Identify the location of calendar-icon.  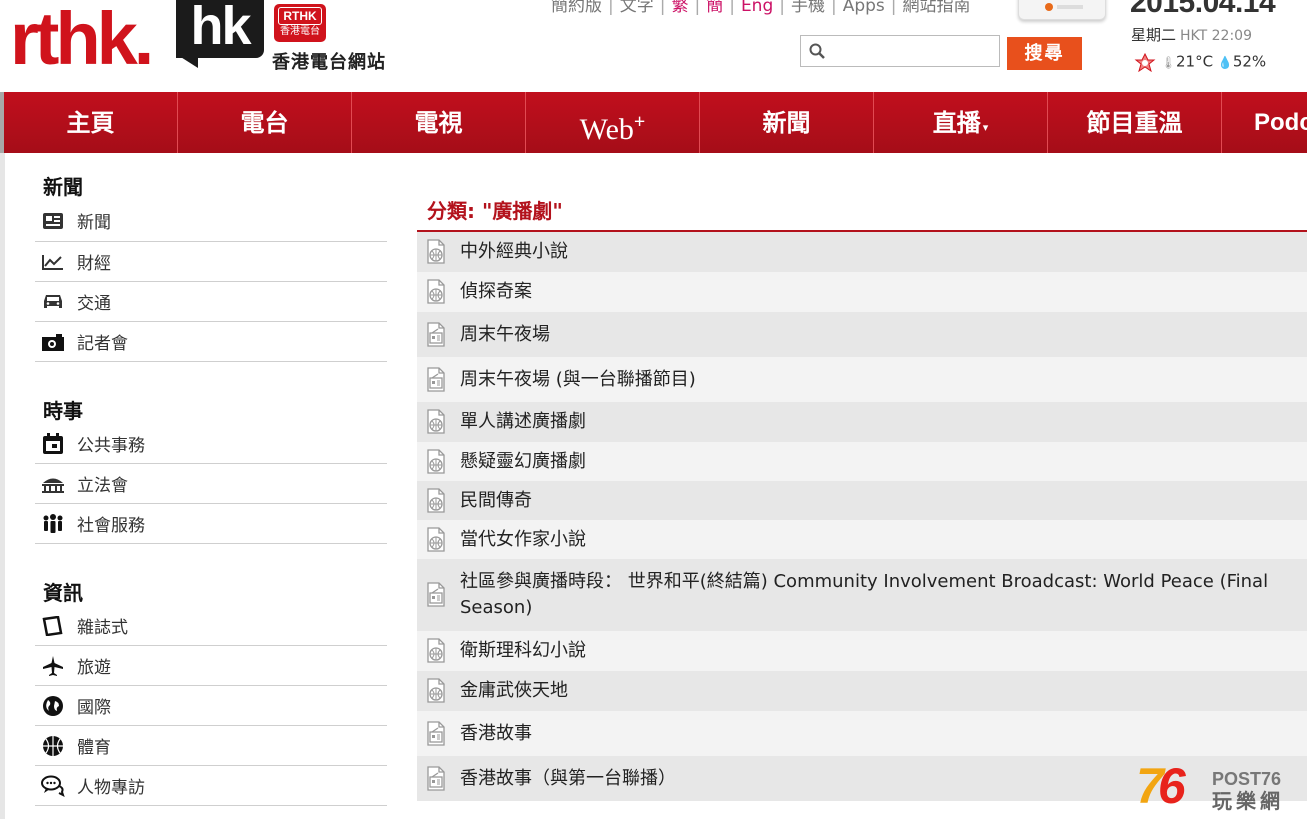
(53, 444).